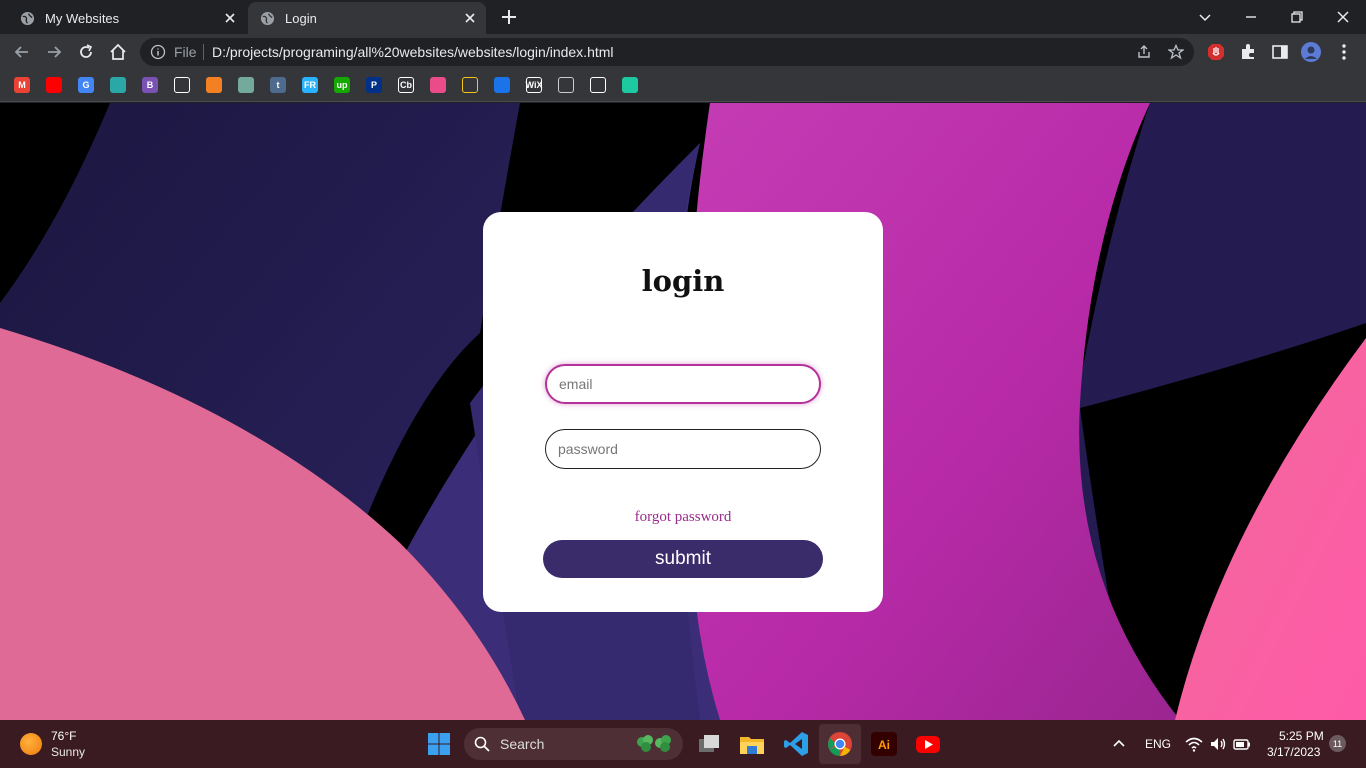  Describe the element at coordinates (68, 752) in the screenshot. I see `weather-description: Sunny` at that location.